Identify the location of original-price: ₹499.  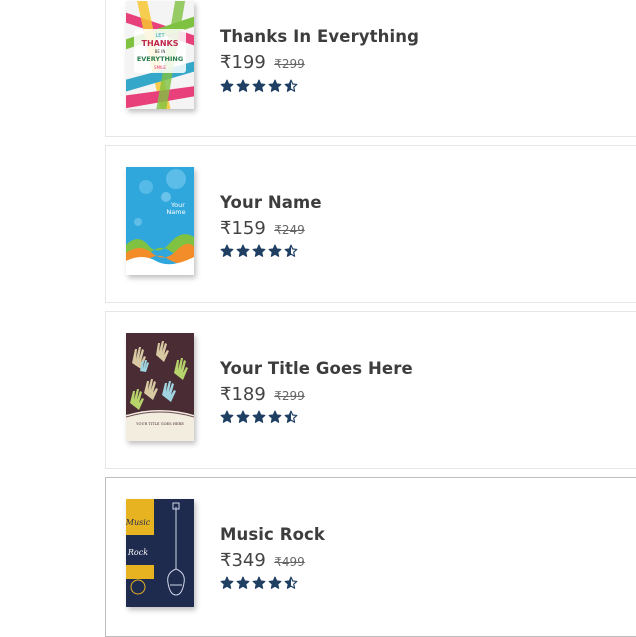
(289, 562).